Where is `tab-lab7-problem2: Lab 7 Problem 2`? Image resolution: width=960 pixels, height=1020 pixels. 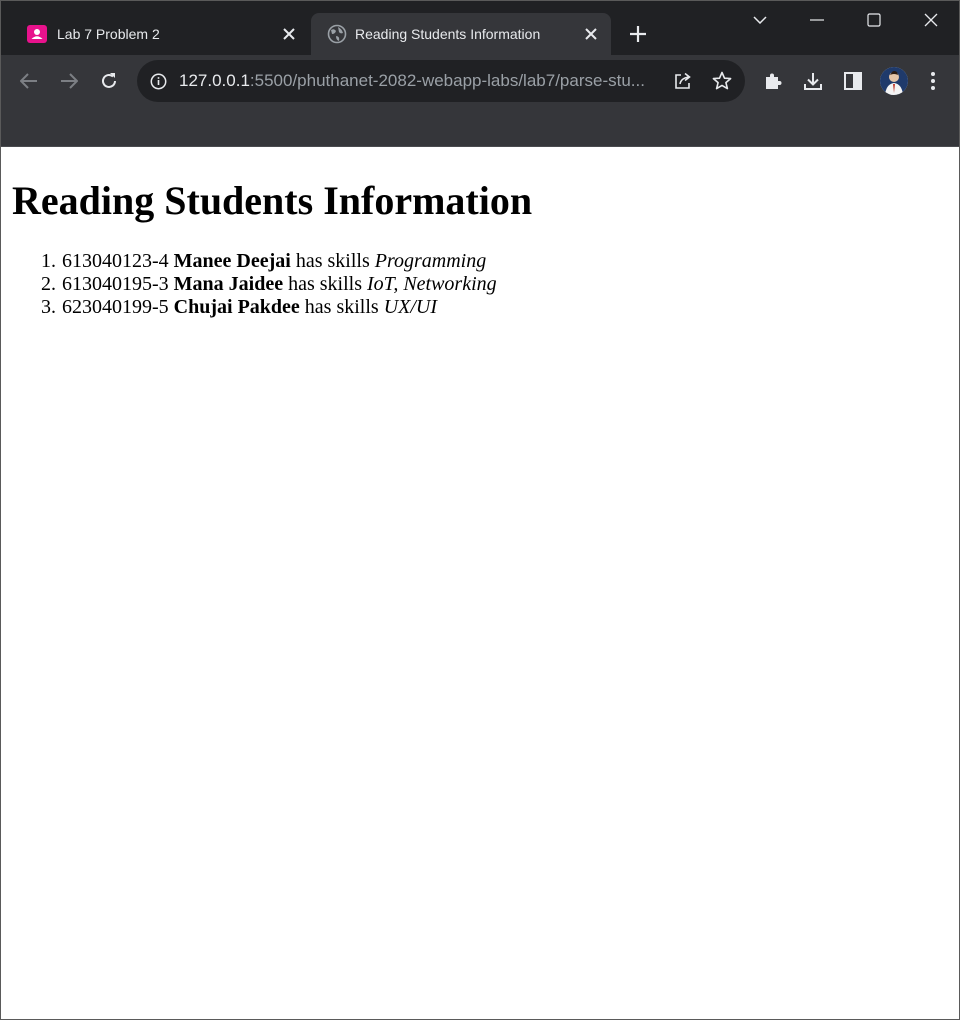 tab-lab7-problem2: Lab 7 Problem 2 is located at coordinates (163, 34).